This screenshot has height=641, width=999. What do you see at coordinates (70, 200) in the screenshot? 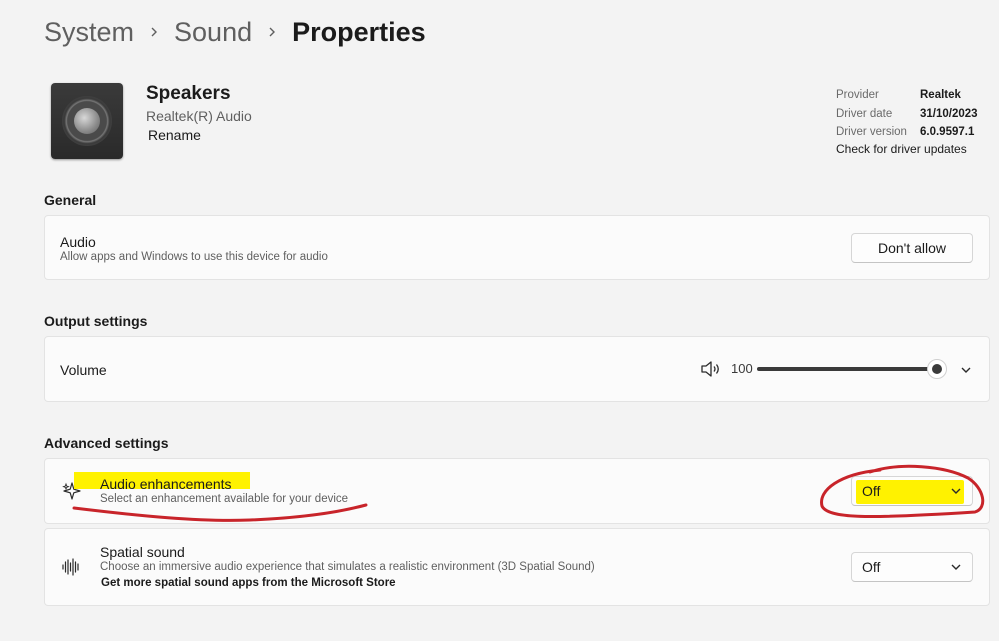
I see `section-title-general: General` at bounding box center [70, 200].